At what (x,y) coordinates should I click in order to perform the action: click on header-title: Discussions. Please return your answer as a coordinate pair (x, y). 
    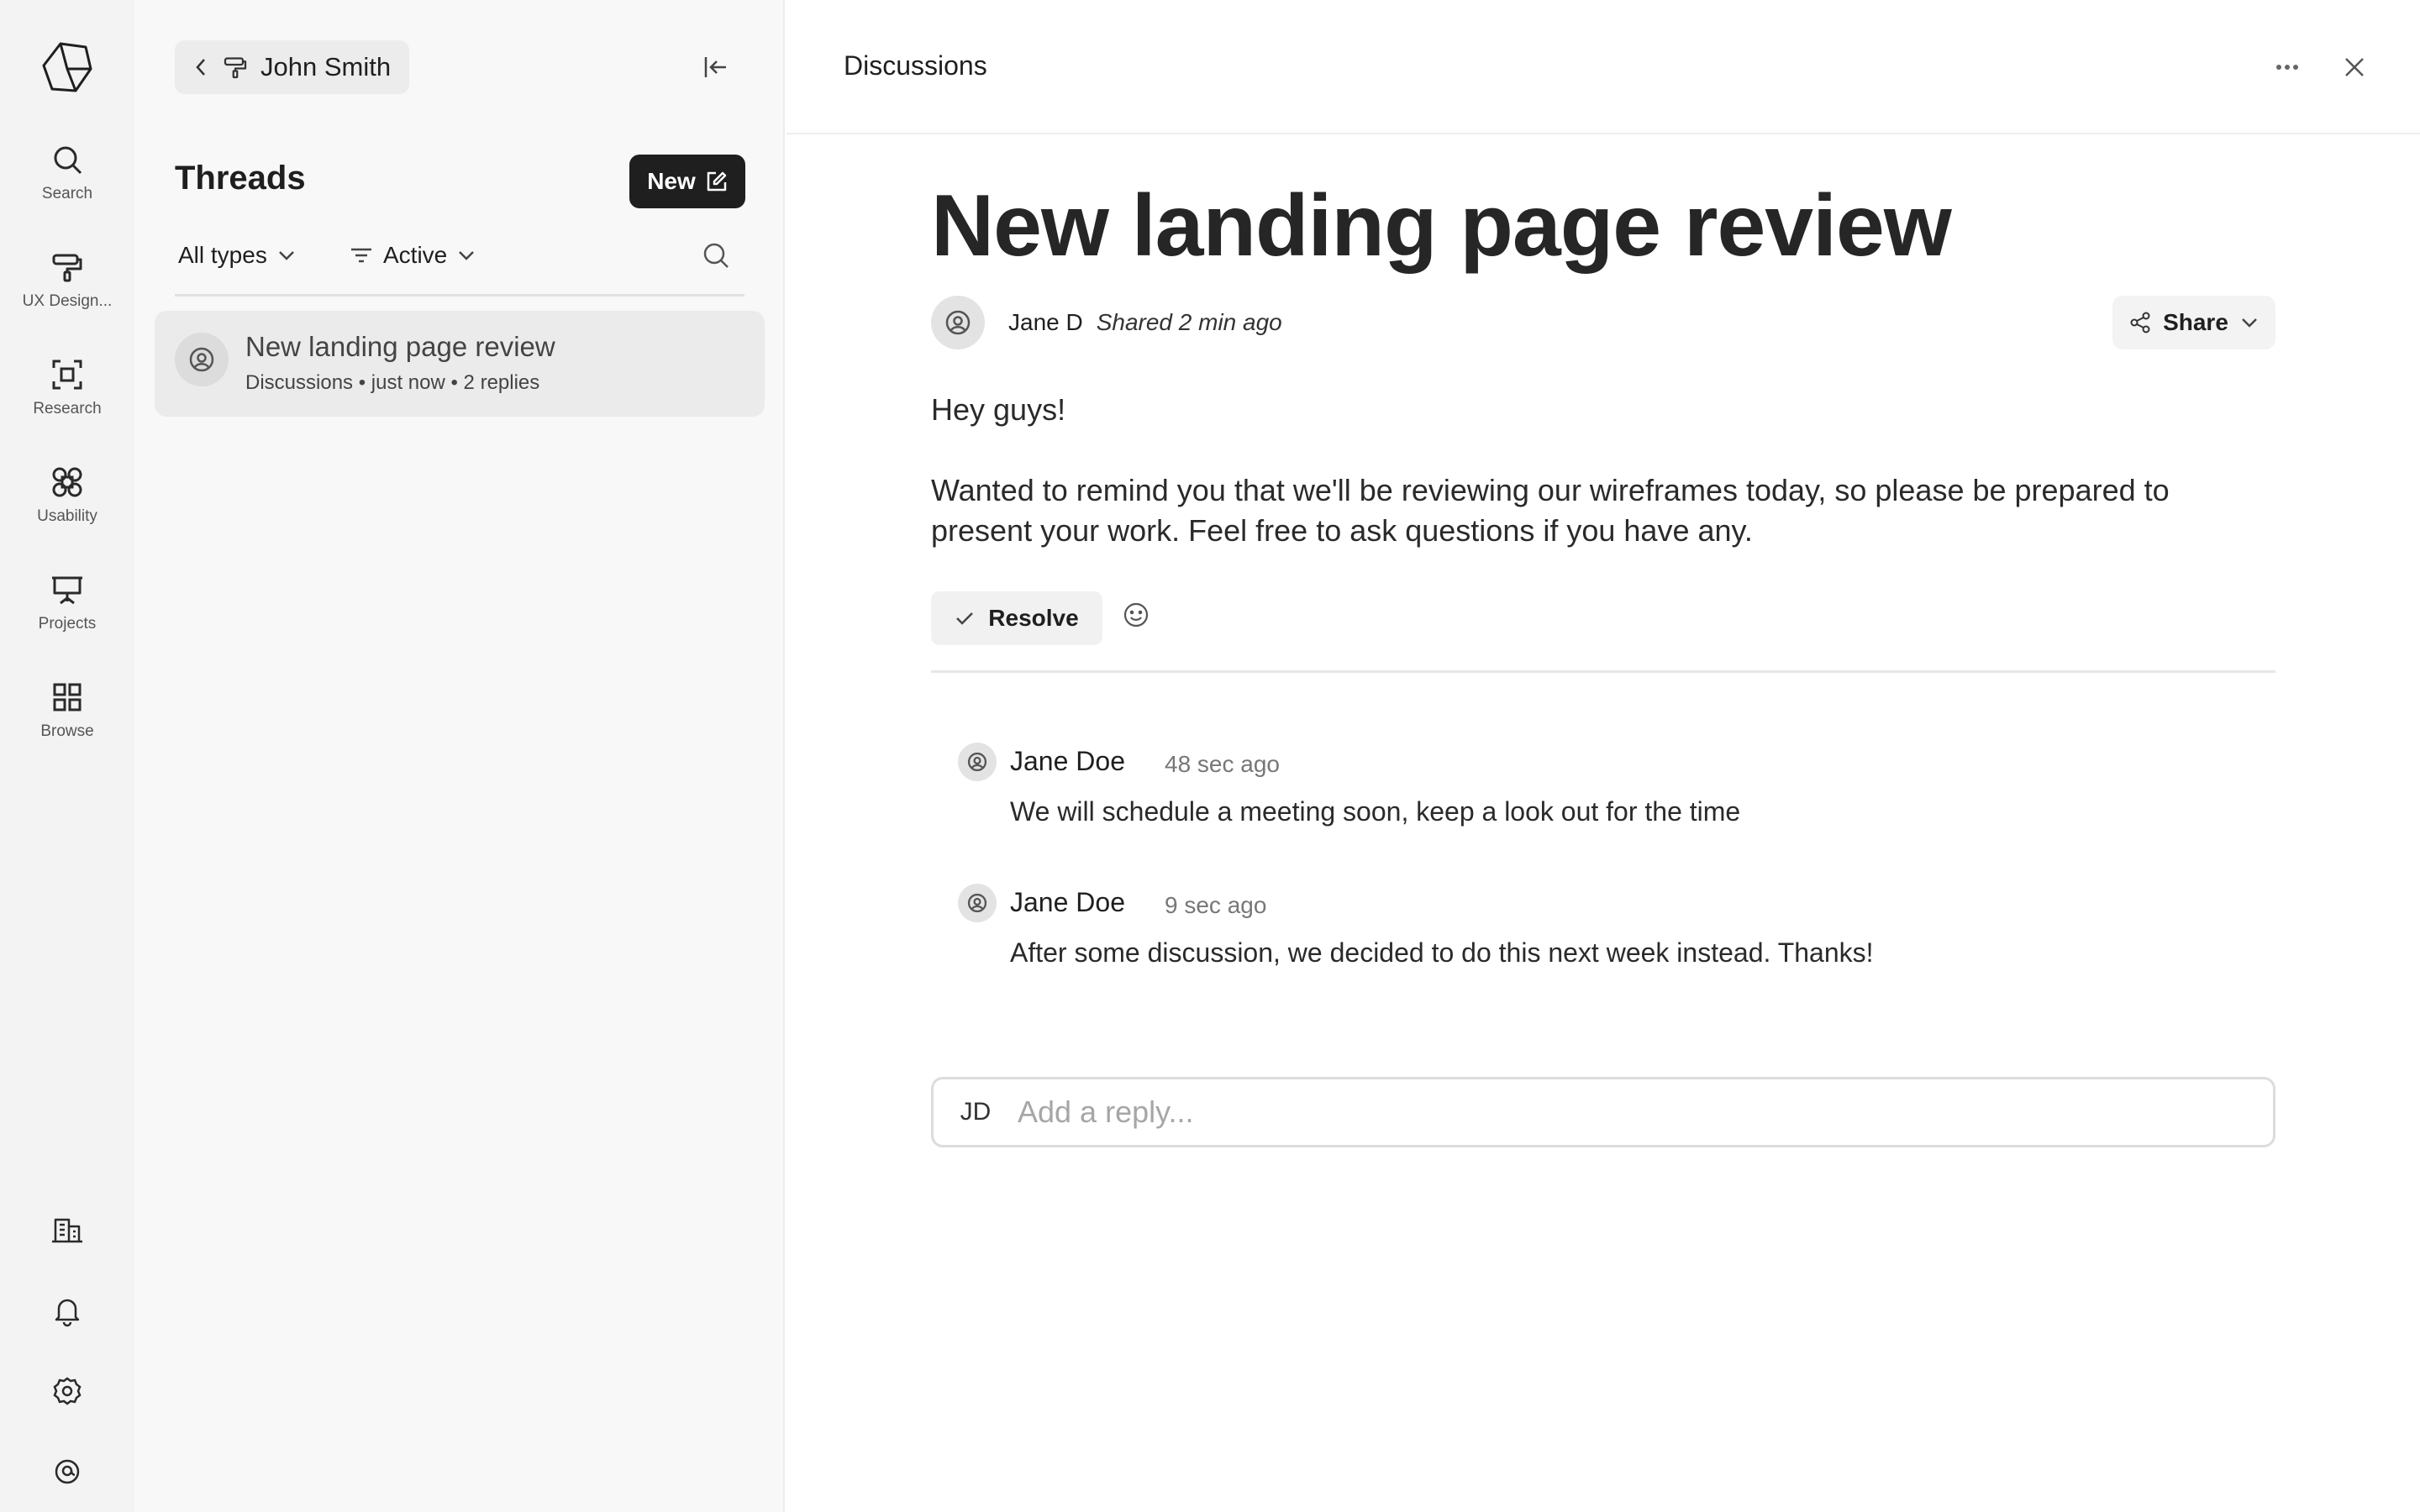
    Looking at the image, I should click on (915, 65).